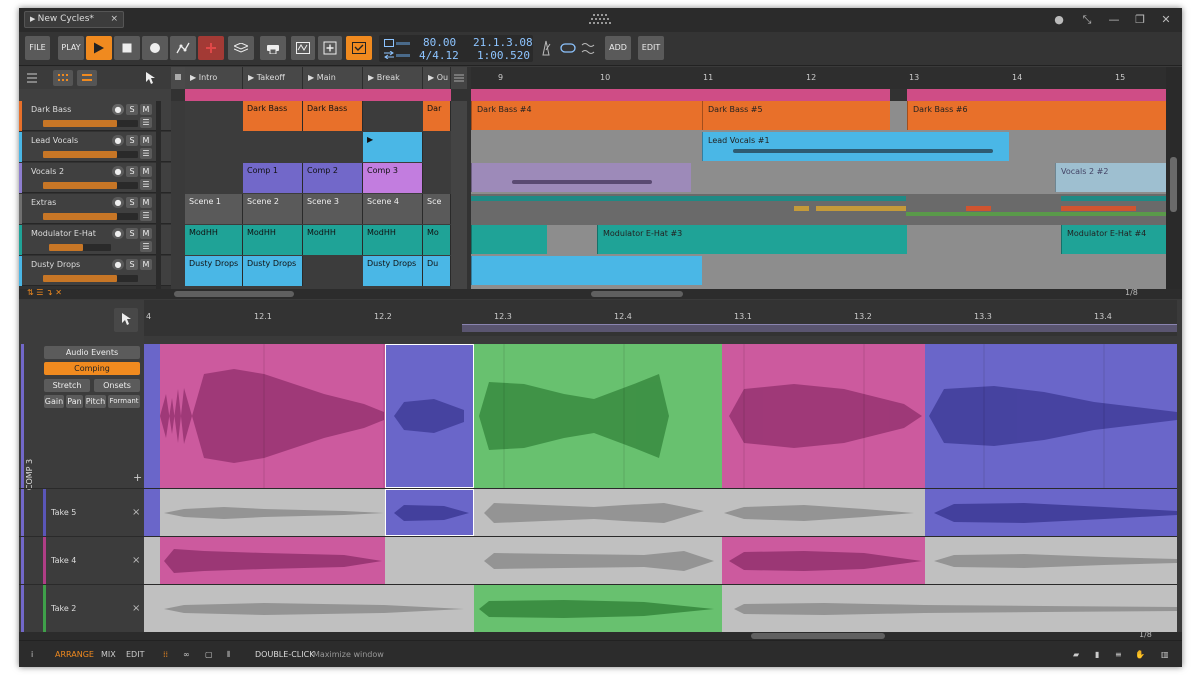 Image resolution: width=1200 pixels, height=675 pixels. Describe the element at coordinates (55, 264) in the screenshot. I see `track-name: Dusty Drops` at that location.